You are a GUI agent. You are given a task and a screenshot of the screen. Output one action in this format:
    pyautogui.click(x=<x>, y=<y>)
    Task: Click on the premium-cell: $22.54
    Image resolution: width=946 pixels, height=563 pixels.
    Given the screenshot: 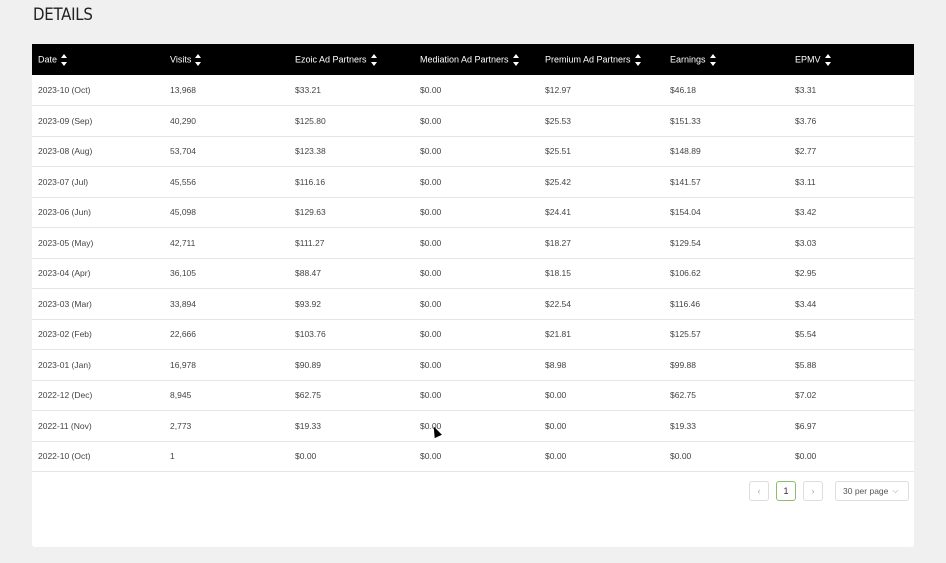 What is the action you would take?
    pyautogui.click(x=558, y=303)
    